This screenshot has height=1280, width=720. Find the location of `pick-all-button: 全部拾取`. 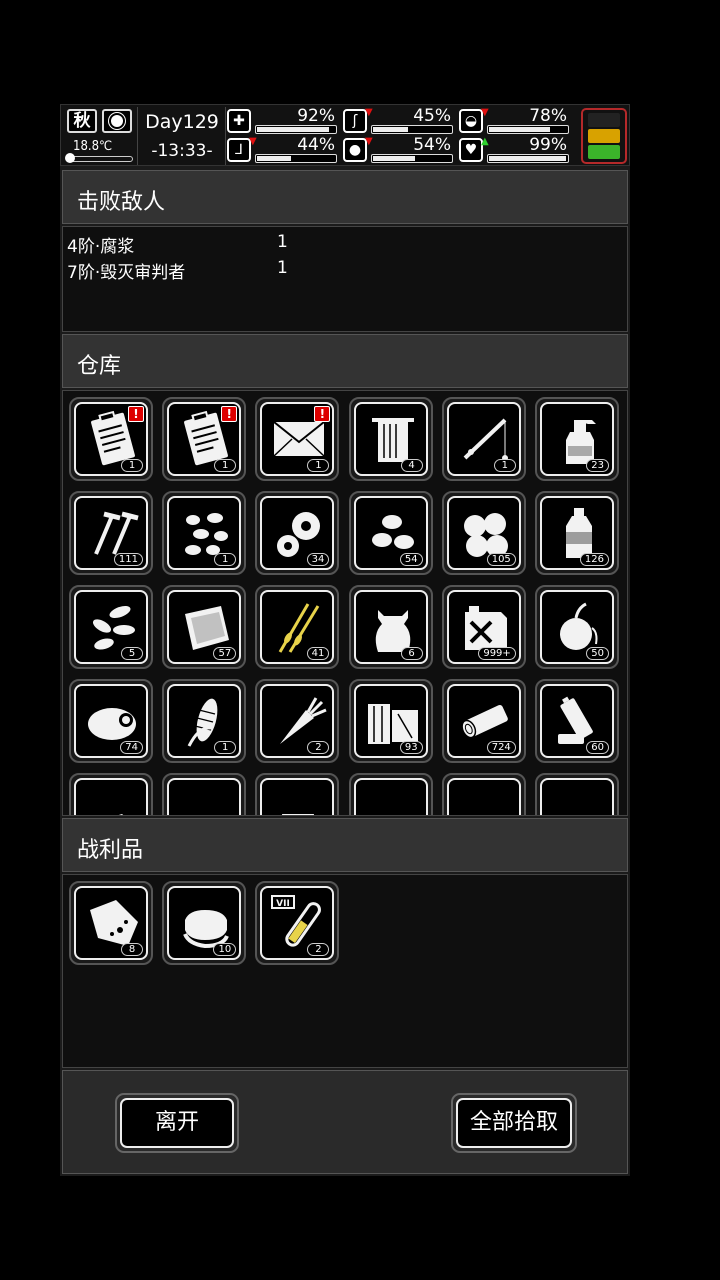

pick-all-button: 全部拾取 is located at coordinates (514, 1123).